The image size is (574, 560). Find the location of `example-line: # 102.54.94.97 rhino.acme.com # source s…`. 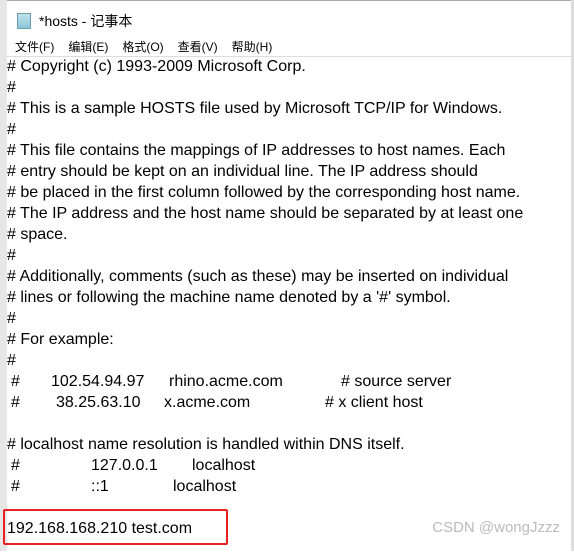

example-line: # 102.54.94.97 rhino.acme.com # source s… is located at coordinates (231, 381).